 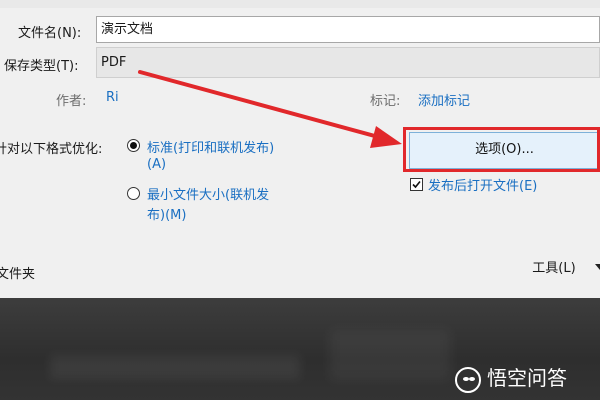 I want to click on watermark: 悟空问答, so click(x=511, y=378).